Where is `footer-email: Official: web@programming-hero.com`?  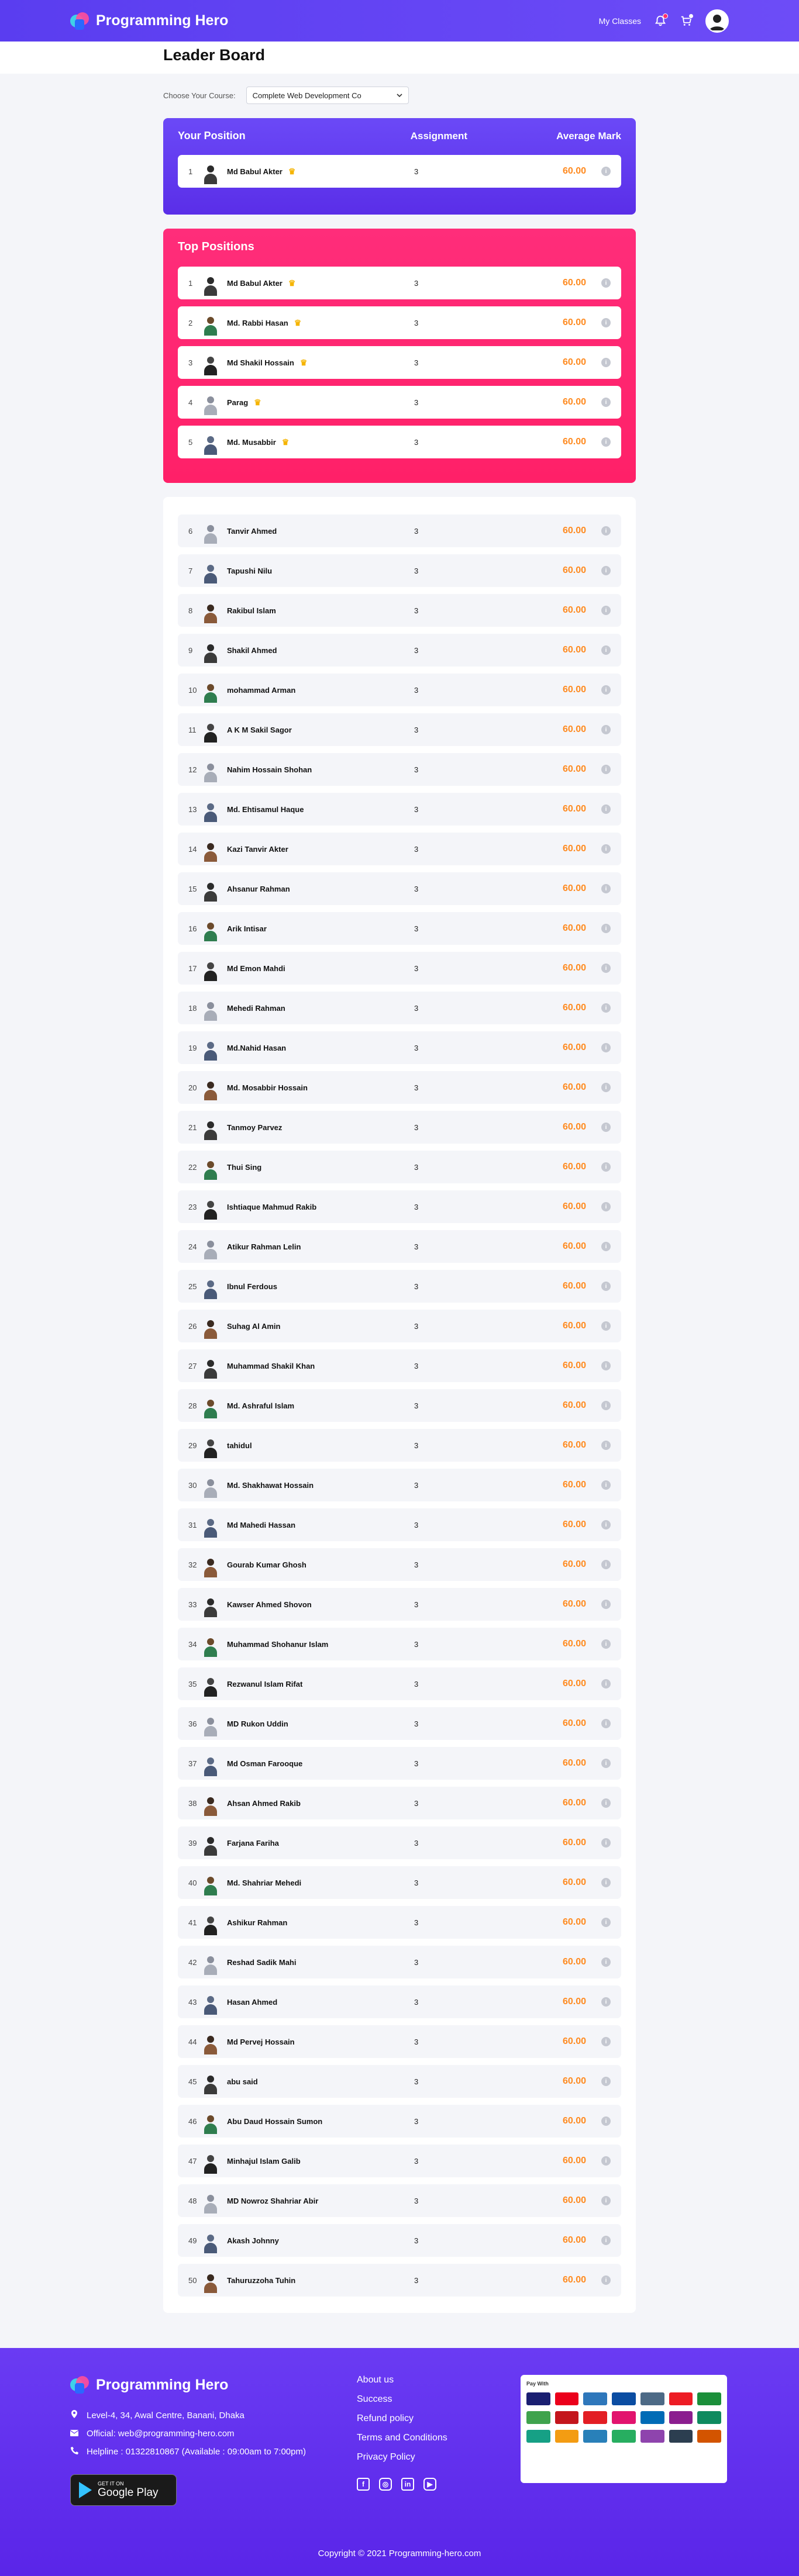 footer-email: Official: web@programming-hero.com is located at coordinates (161, 2434).